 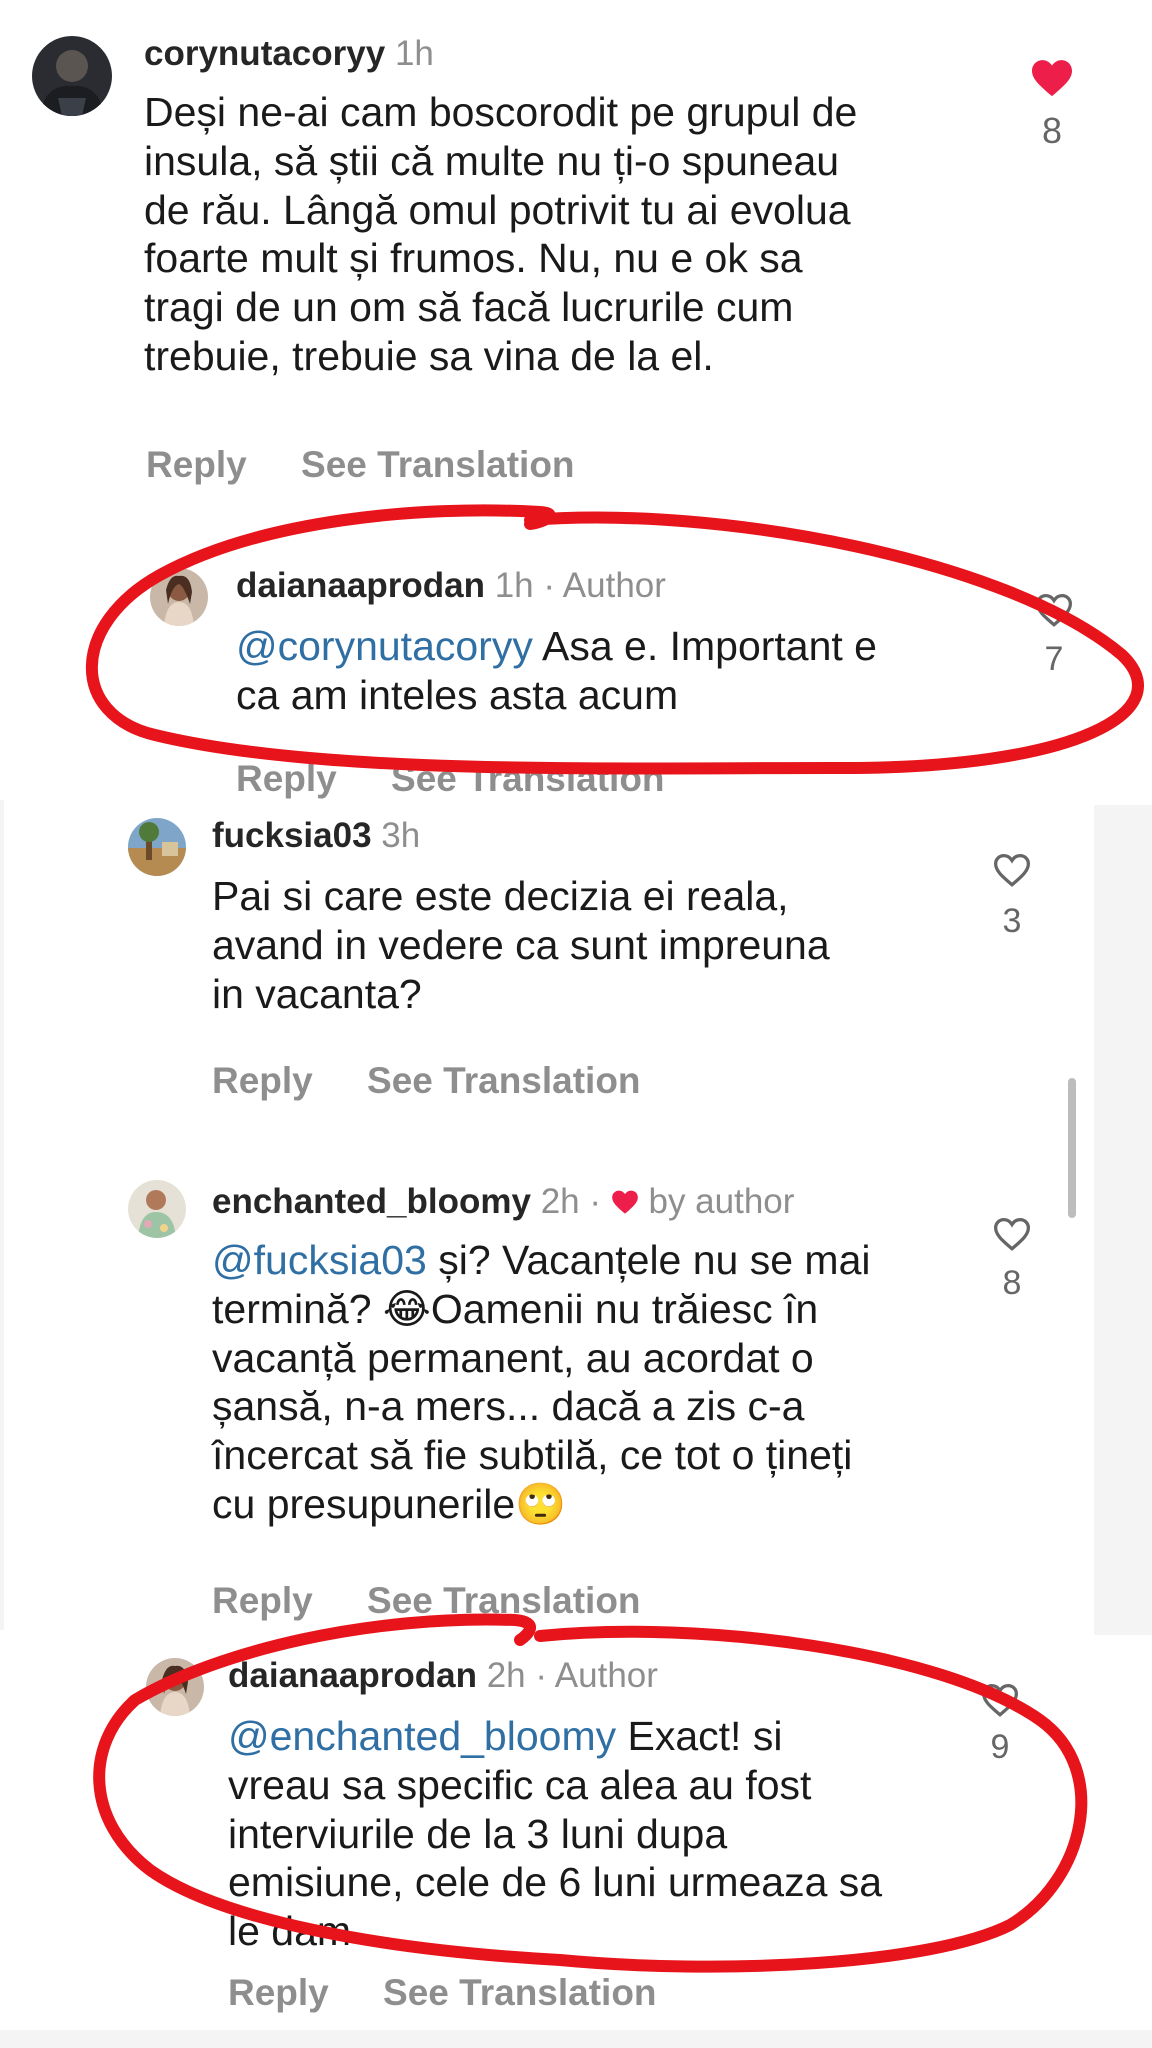 I want to click on text-line: avand in vedere ca sunt impreuna, so click(x=521, y=944).